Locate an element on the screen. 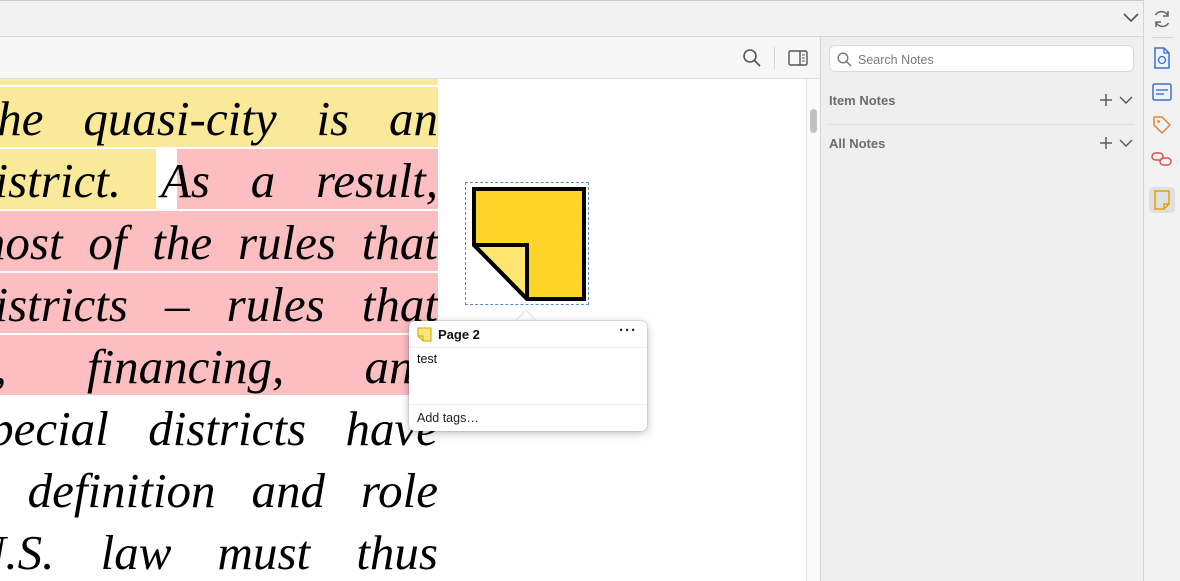 The height and width of the screenshot is (581, 1180). scrollbar-thumb is located at coordinates (813, 121).